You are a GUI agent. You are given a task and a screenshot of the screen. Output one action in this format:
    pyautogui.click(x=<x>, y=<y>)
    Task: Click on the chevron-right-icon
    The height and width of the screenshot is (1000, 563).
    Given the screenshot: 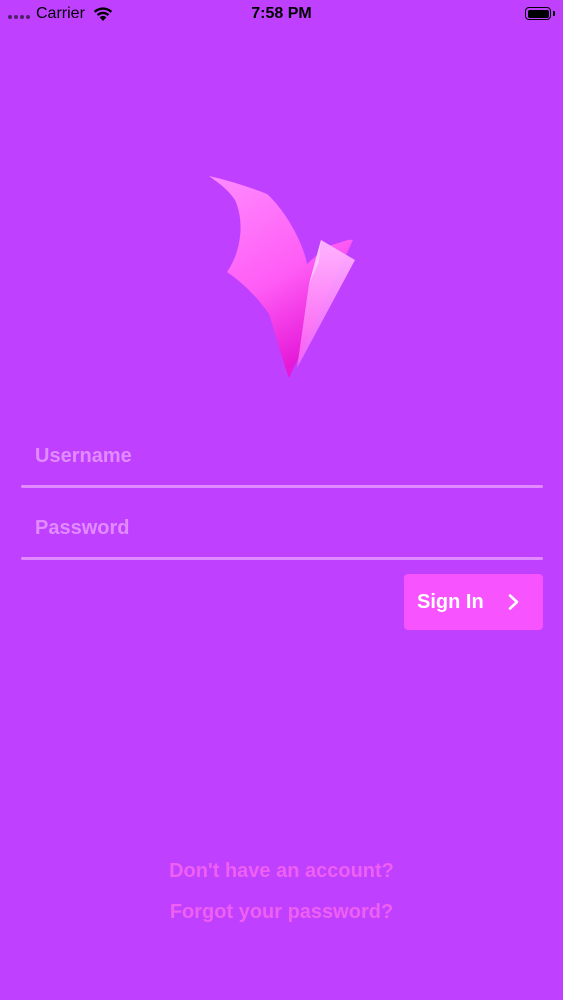 What is the action you would take?
    pyautogui.click(x=513, y=602)
    